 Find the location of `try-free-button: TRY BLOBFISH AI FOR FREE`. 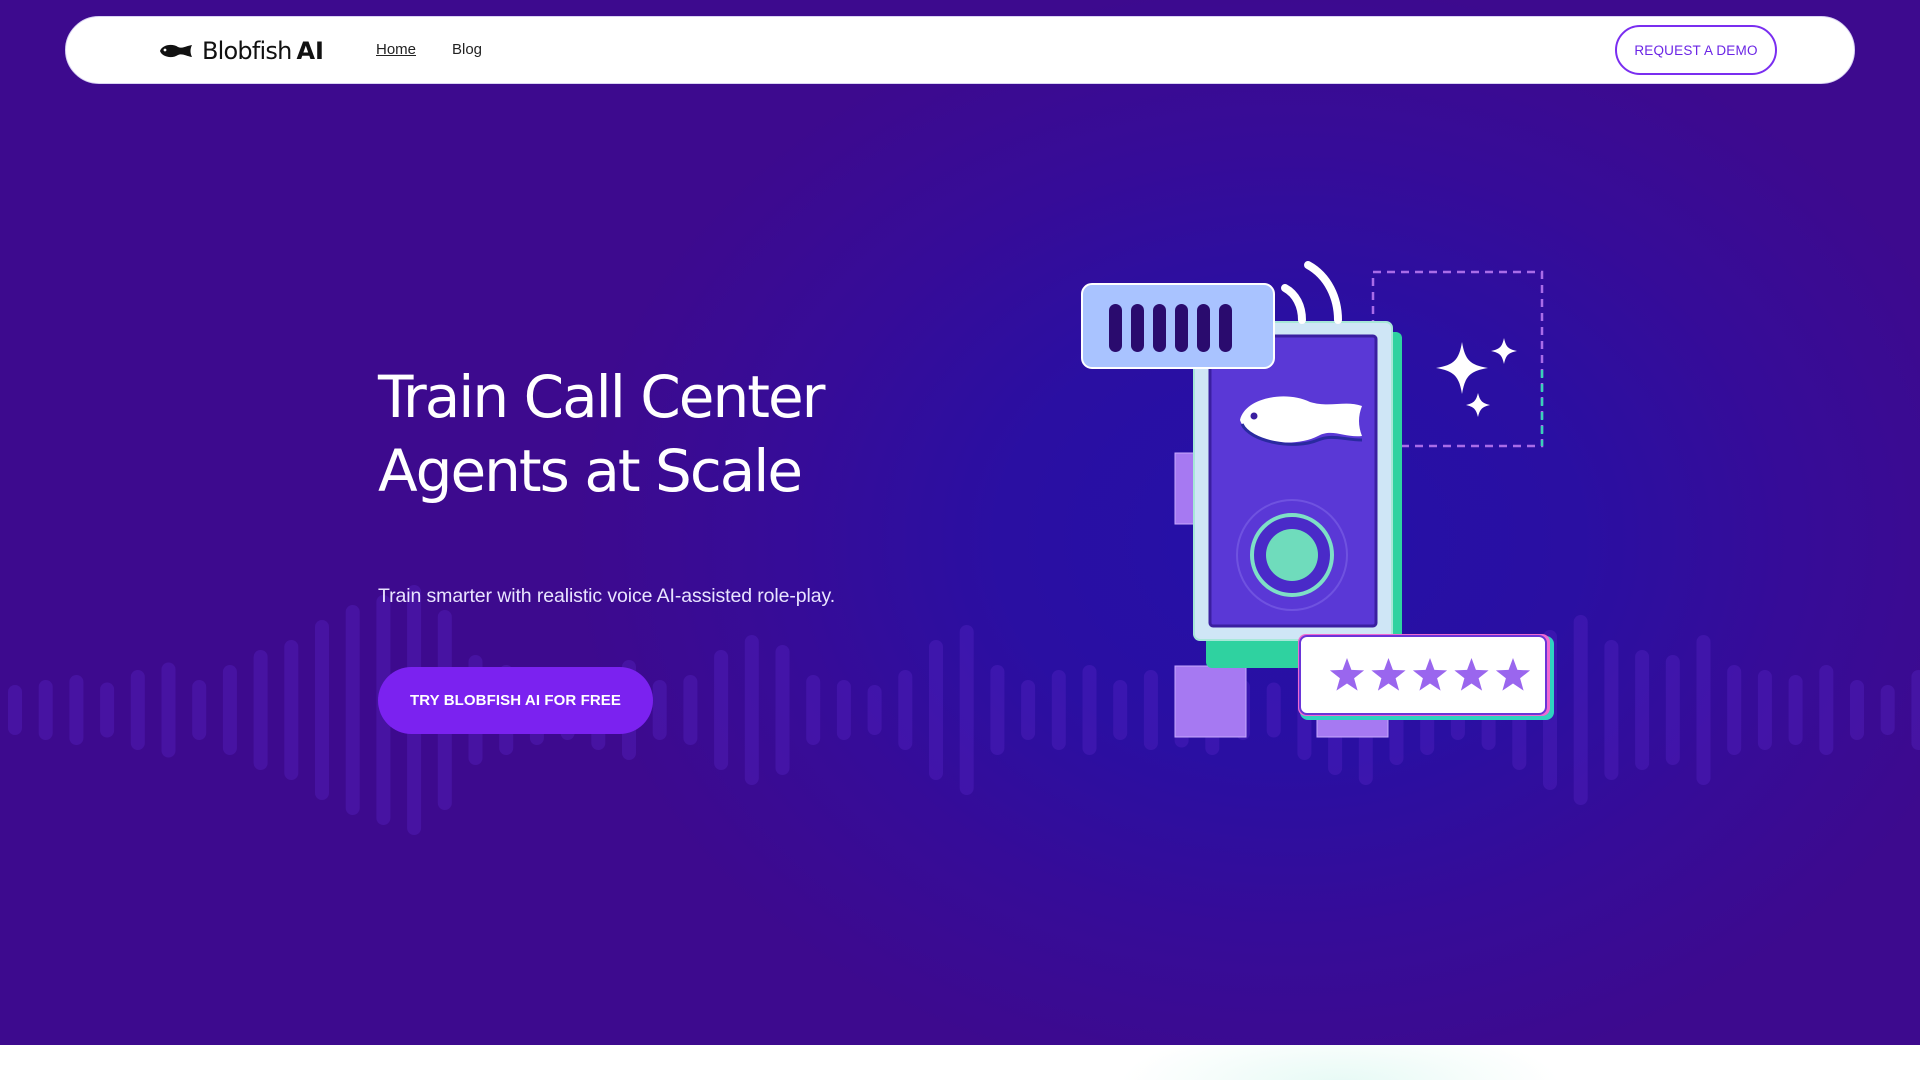

try-free-button: TRY BLOBFISH AI FOR FREE is located at coordinates (515, 700).